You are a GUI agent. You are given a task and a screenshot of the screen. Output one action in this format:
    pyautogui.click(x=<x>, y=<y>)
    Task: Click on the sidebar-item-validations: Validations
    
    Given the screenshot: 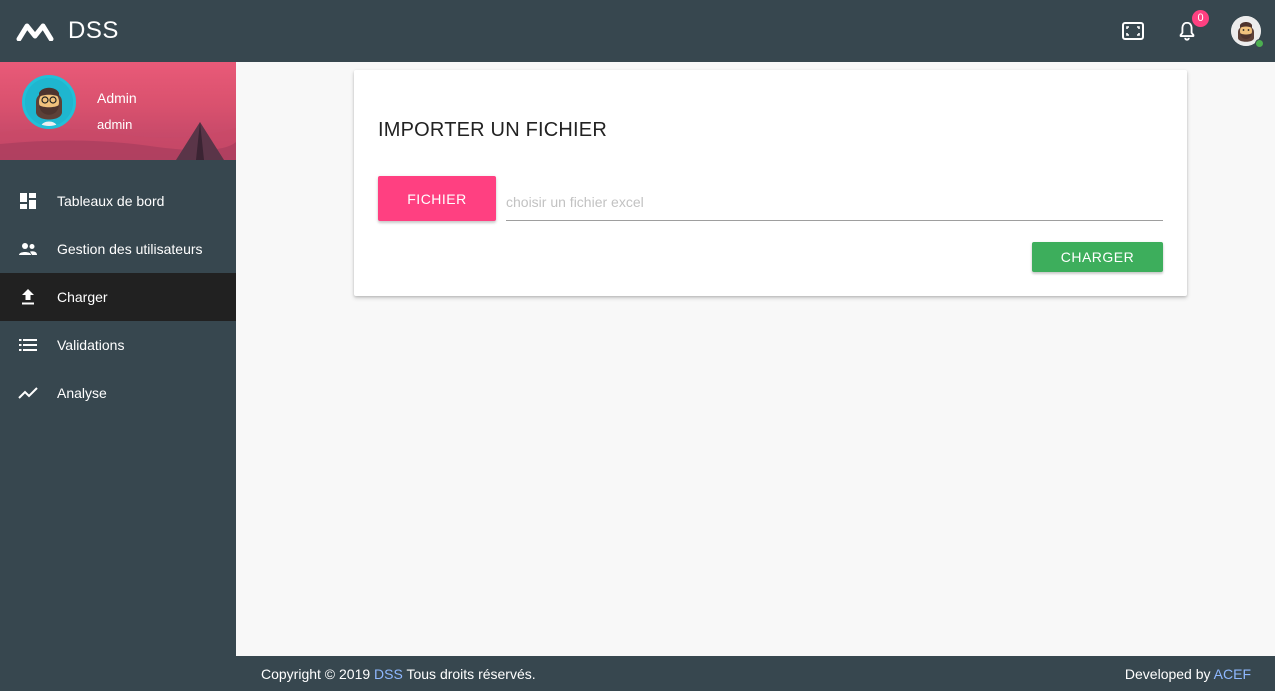 What is the action you would take?
    pyautogui.click(x=118, y=345)
    